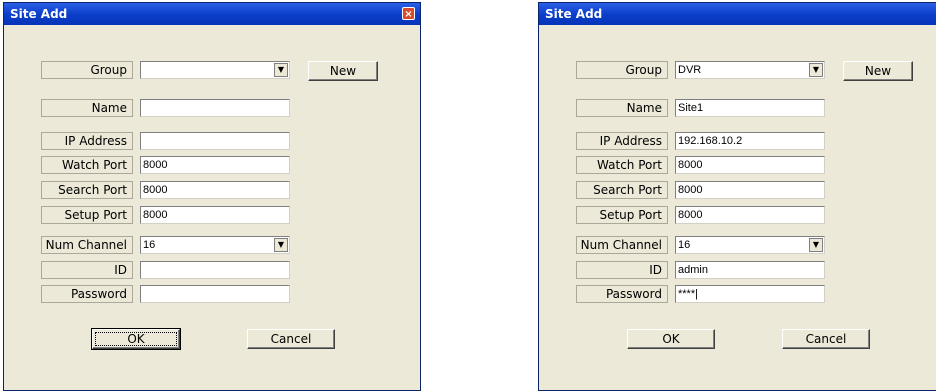 The height and width of the screenshot is (391, 936). Describe the element at coordinates (750, 70) in the screenshot. I see `group-combo: DVR ▼` at that location.